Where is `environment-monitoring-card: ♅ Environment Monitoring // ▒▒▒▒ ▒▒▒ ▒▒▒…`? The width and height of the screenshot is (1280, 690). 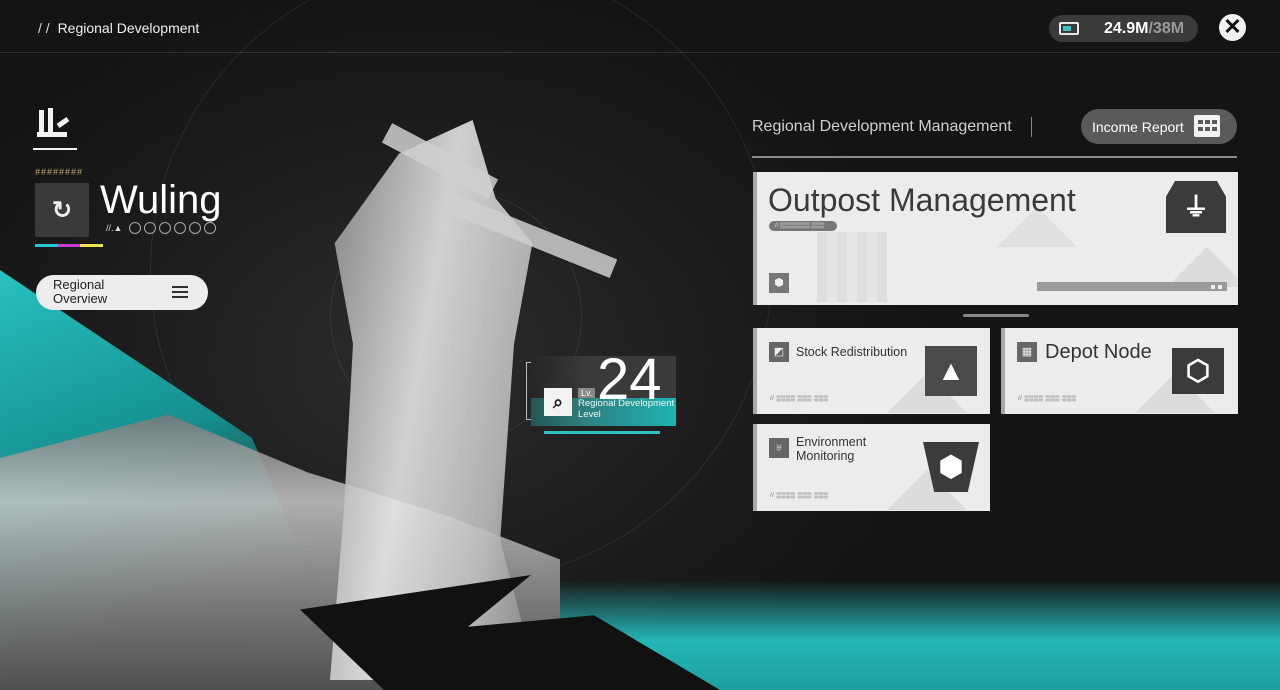
environment-monitoring-card: ♅ Environment Monitoring // ▒▒▒▒ ▒▒▒ ▒▒▒… is located at coordinates (871, 467).